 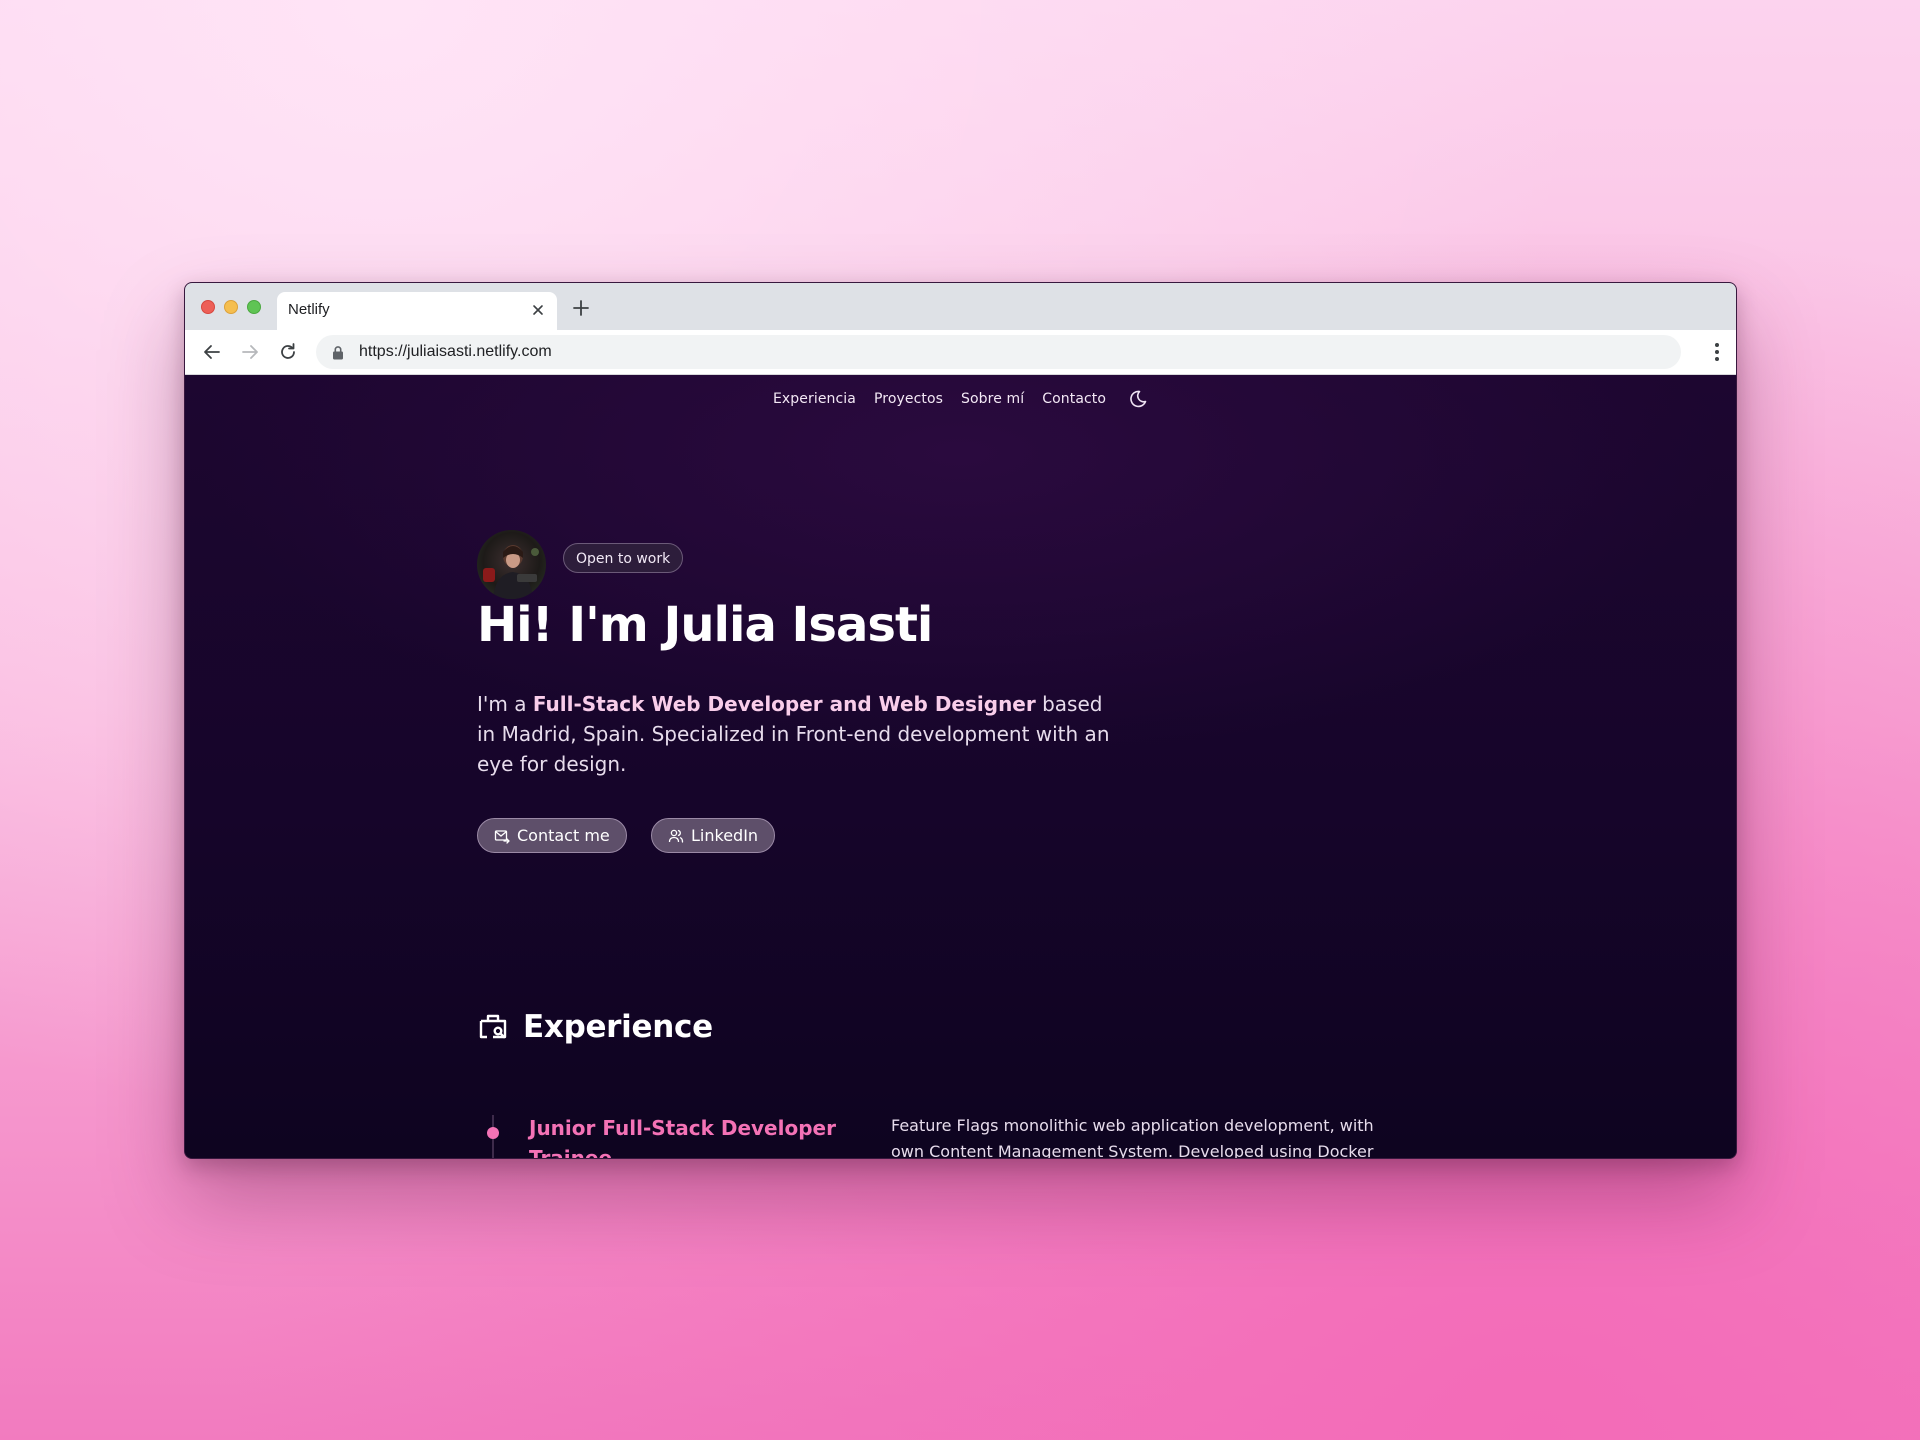 I want to click on back-arrow-icon, so click(x=212, y=352).